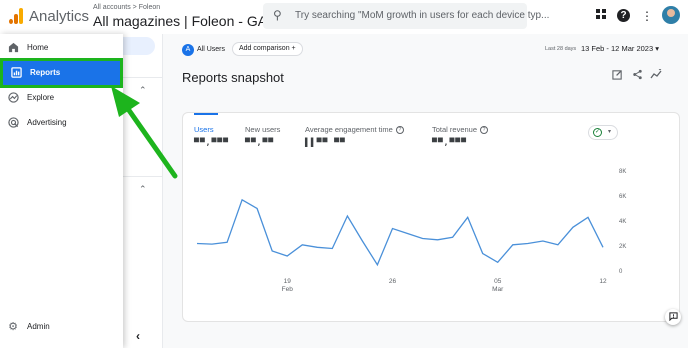 This screenshot has width=688, height=348. I want to click on property-name: All magazines | Foleon - GA4, so click(184, 21).